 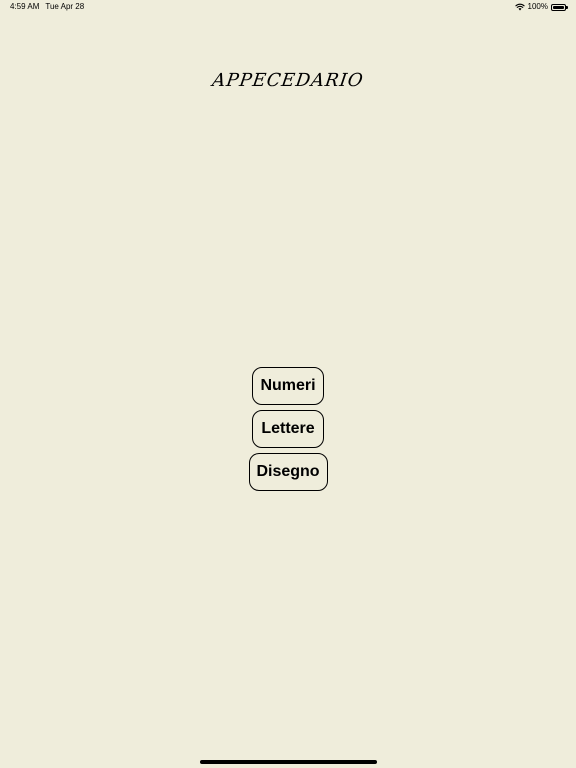 I want to click on status-left: 4:59 AM Tue Apr 28, so click(x=47, y=7).